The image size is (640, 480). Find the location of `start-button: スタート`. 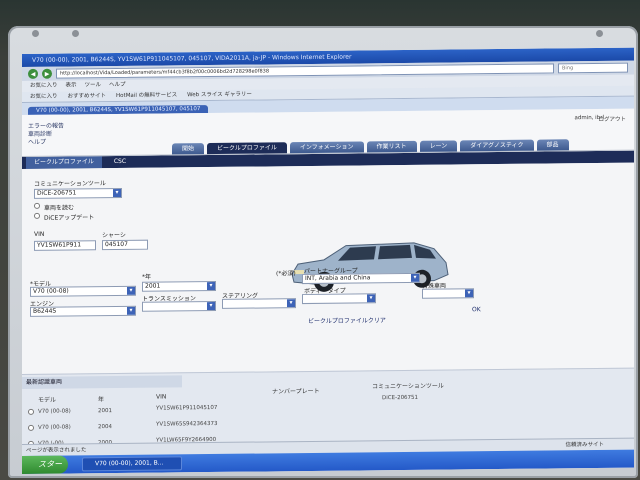

start-button: スタート is located at coordinates (45, 464).